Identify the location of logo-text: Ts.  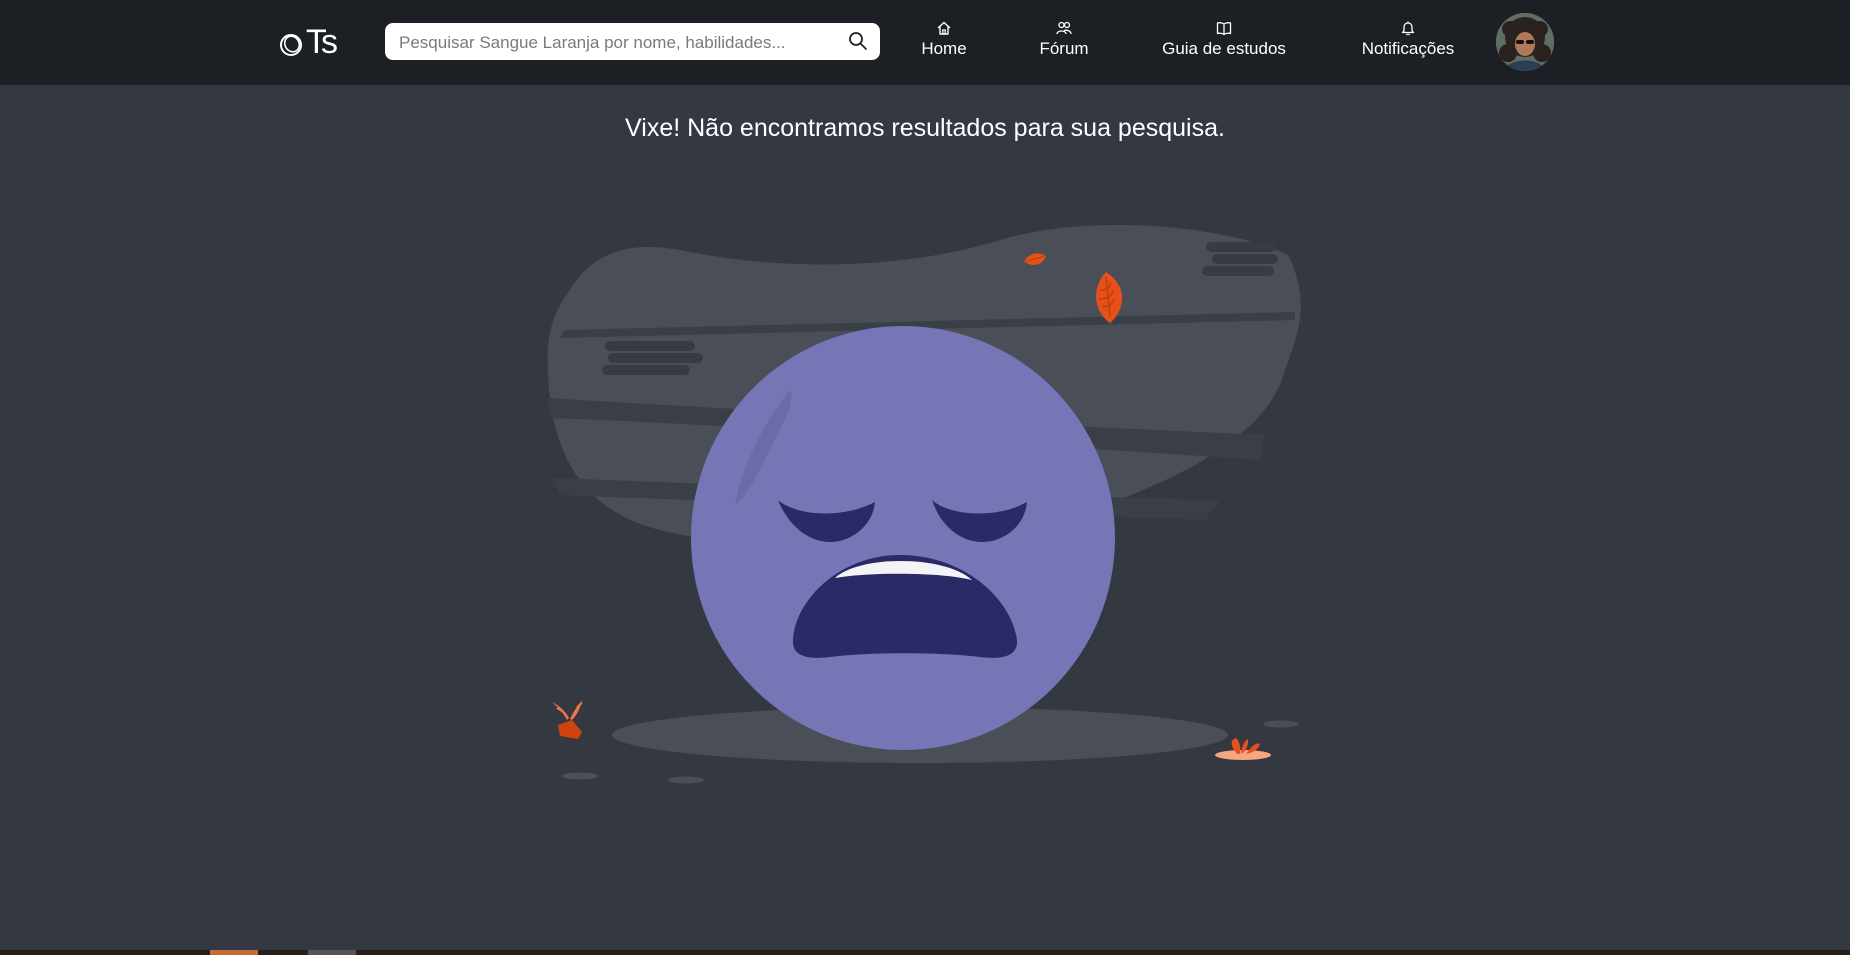
(322, 42).